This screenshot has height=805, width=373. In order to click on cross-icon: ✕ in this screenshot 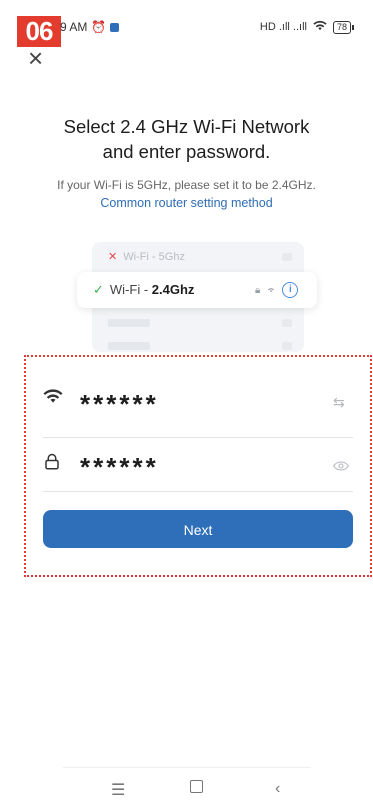, I will do `click(113, 257)`.